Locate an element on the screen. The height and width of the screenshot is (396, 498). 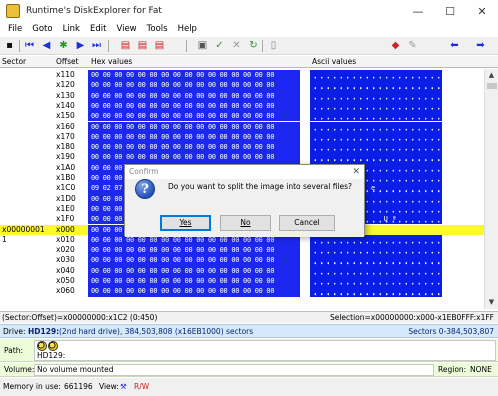
dialog-close-button: ✕ is located at coordinates (356, 172).